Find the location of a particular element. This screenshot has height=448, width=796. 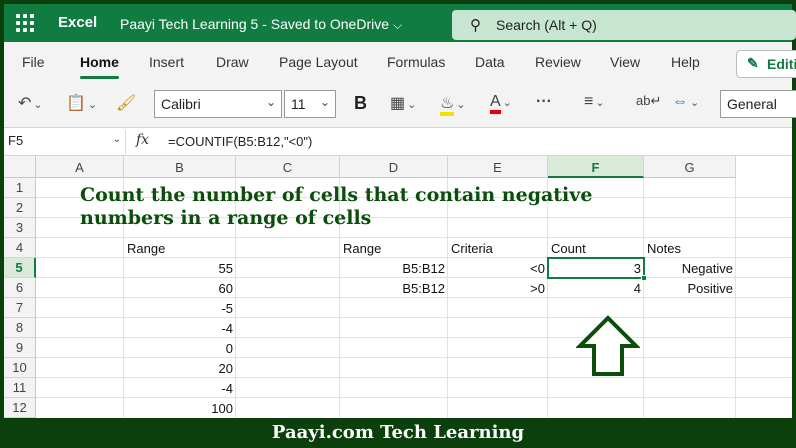

row-header-11: 11 is located at coordinates (20, 388).